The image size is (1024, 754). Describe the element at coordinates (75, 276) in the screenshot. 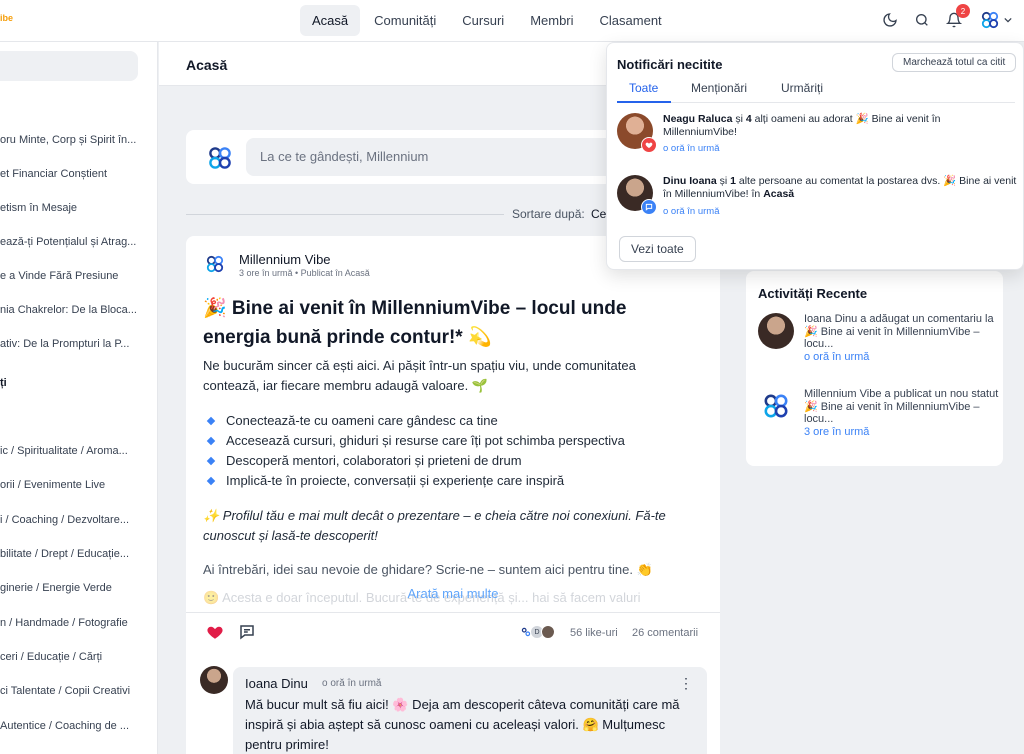

I see `sidebar-course-item: e a Vinde Fără Presiune` at that location.